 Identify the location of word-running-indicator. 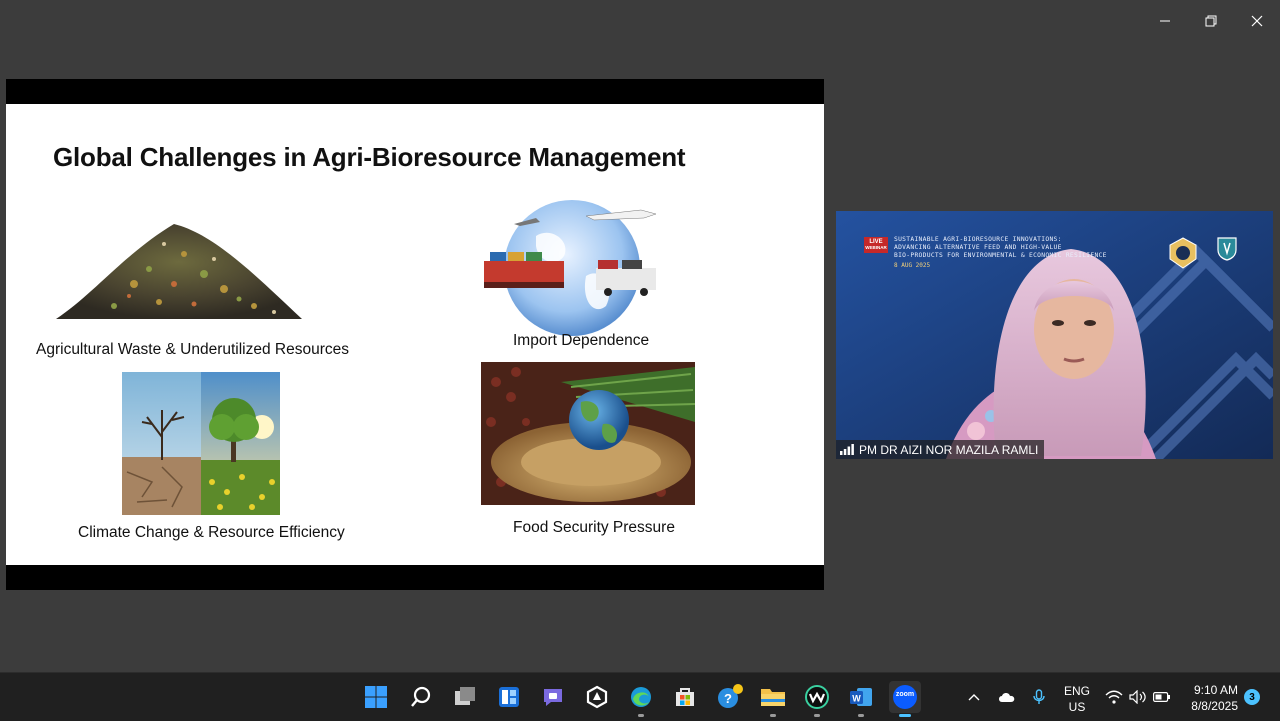
(861, 715).